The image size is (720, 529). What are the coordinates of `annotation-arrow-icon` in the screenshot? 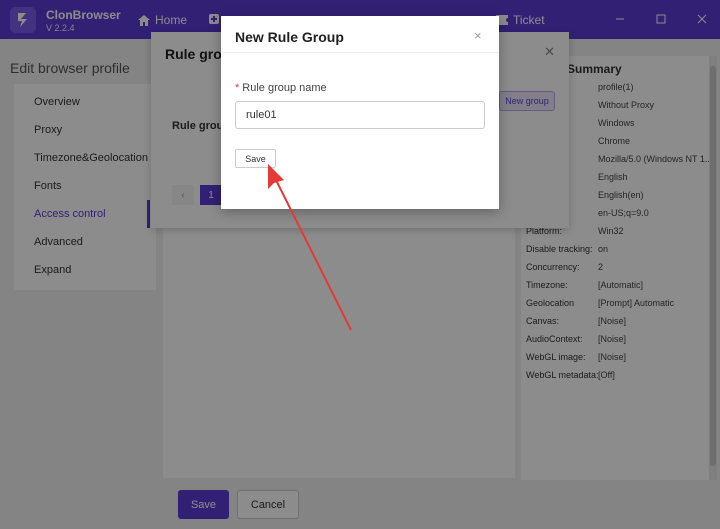 It's located at (310, 247).